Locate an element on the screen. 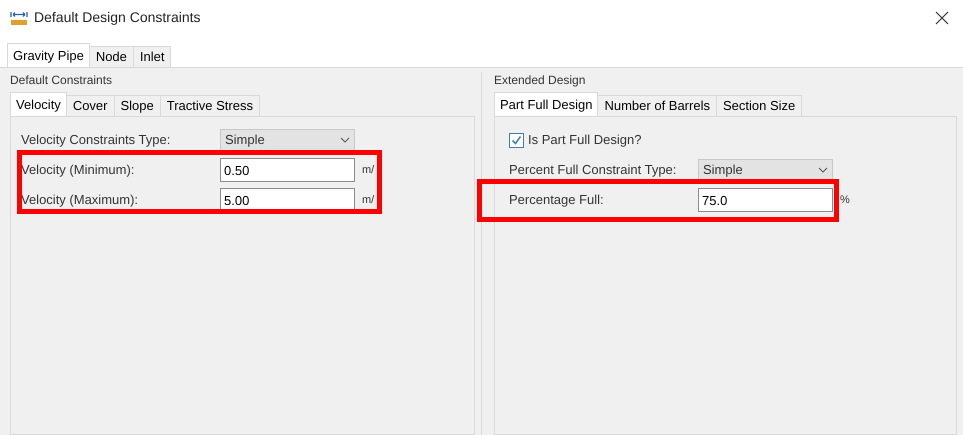 This screenshot has width=963, height=435. field-label: Percentage Full: is located at coordinates (557, 200).